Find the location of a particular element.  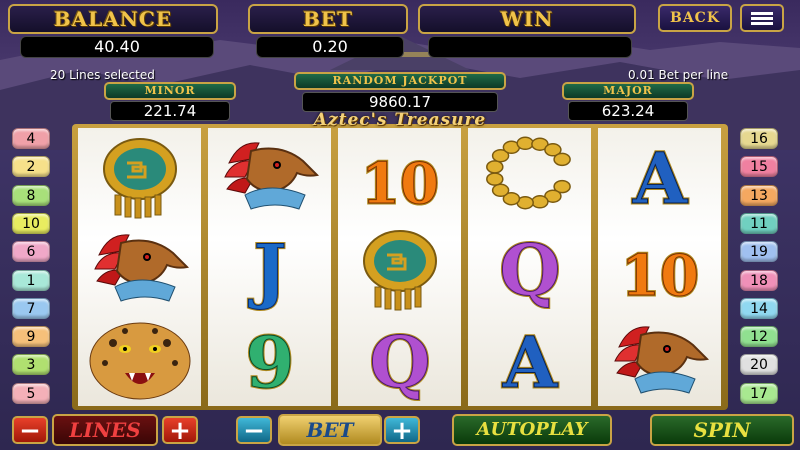

right-line-tab-19: 19 is located at coordinates (759, 252).